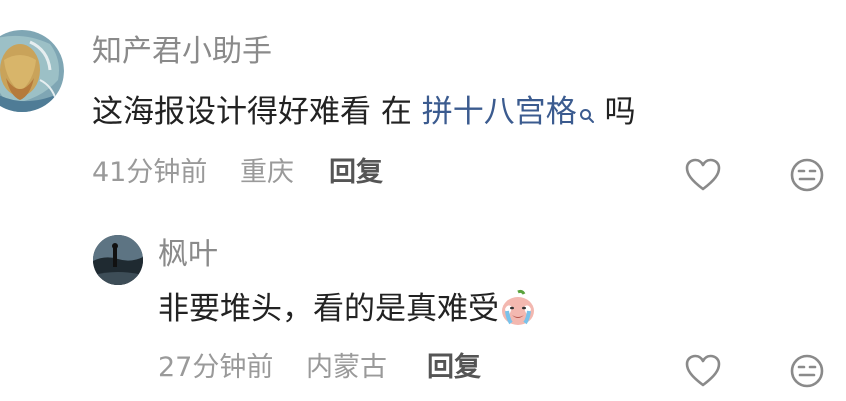  Describe the element at coordinates (356, 172) in the screenshot. I see `reply-button: 回复` at that location.